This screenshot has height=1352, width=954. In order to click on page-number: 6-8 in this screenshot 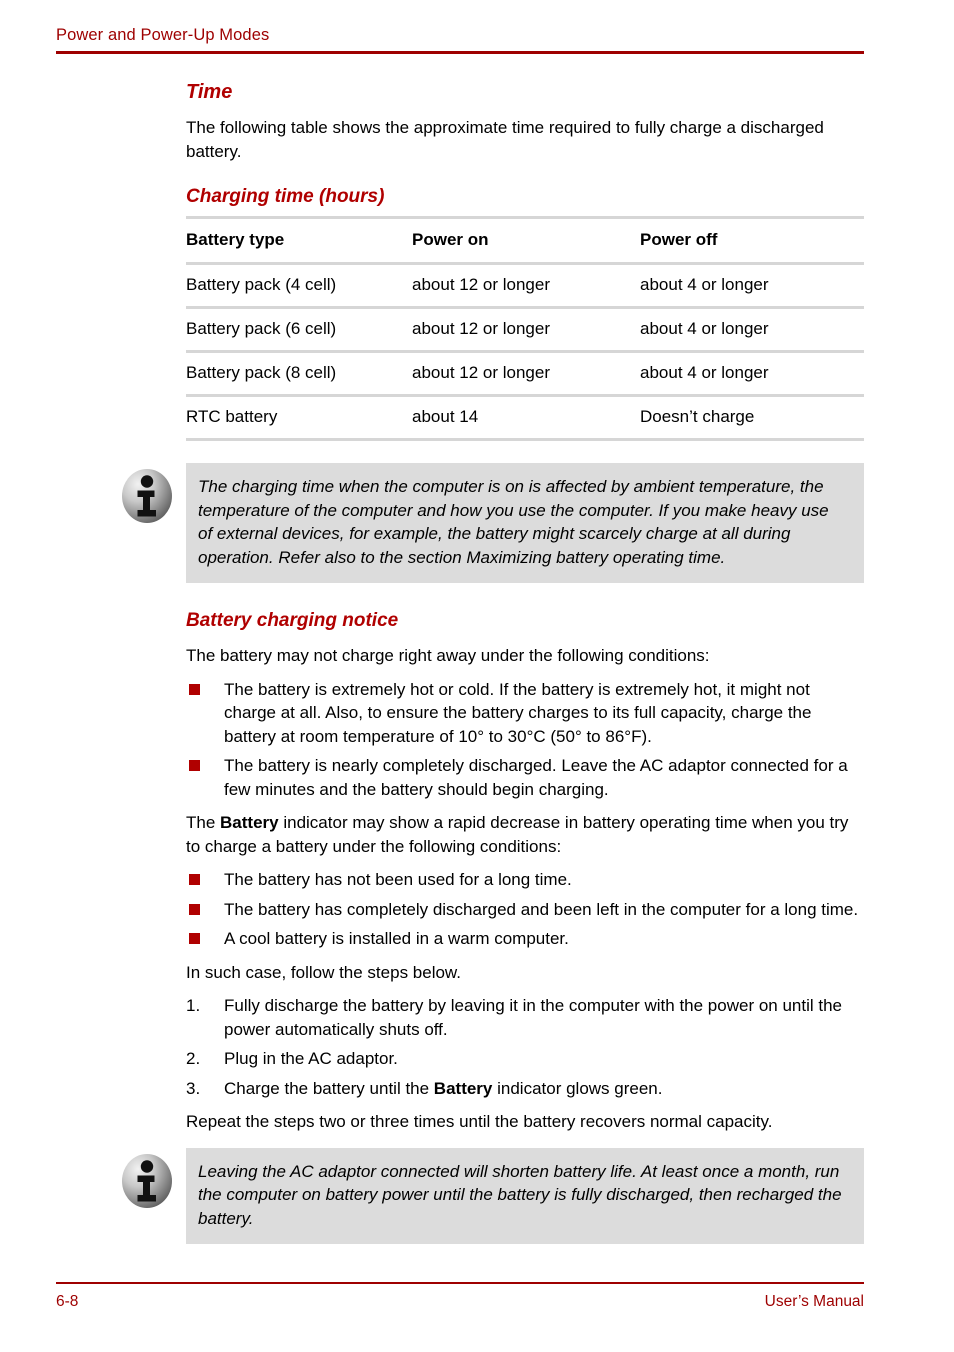, I will do `click(67, 1301)`.